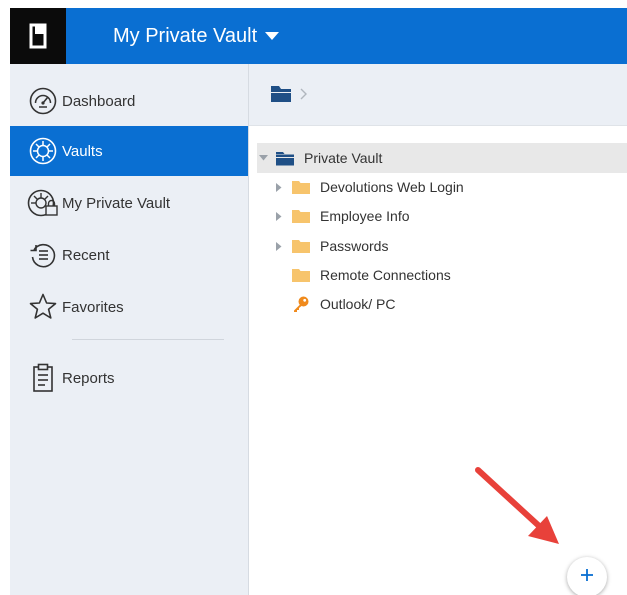  What do you see at coordinates (385, 275) in the screenshot?
I see `tree-node-label: Remote Connections` at bounding box center [385, 275].